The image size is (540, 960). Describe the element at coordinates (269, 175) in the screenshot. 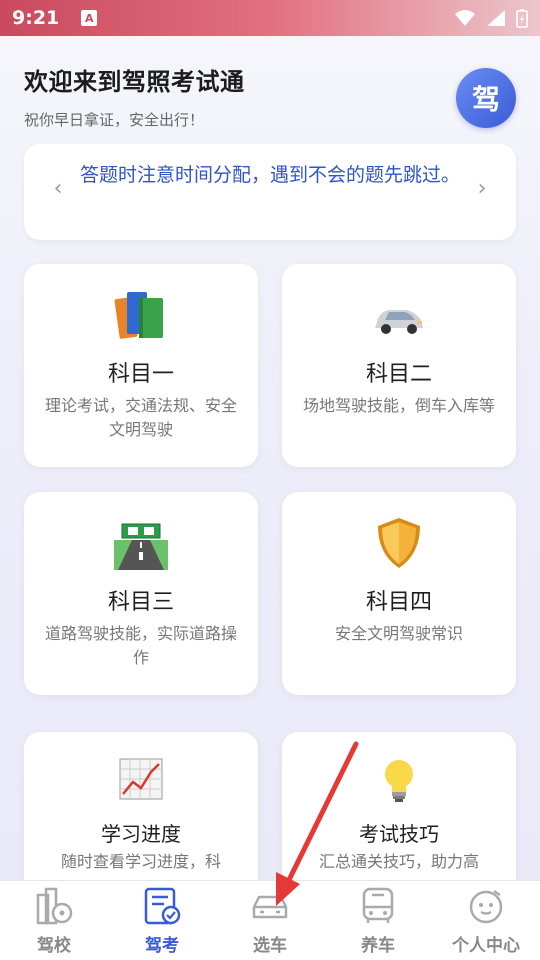

I see `tip-text: 答题时注意时间分配，遇到不会的题先跳过。` at that location.